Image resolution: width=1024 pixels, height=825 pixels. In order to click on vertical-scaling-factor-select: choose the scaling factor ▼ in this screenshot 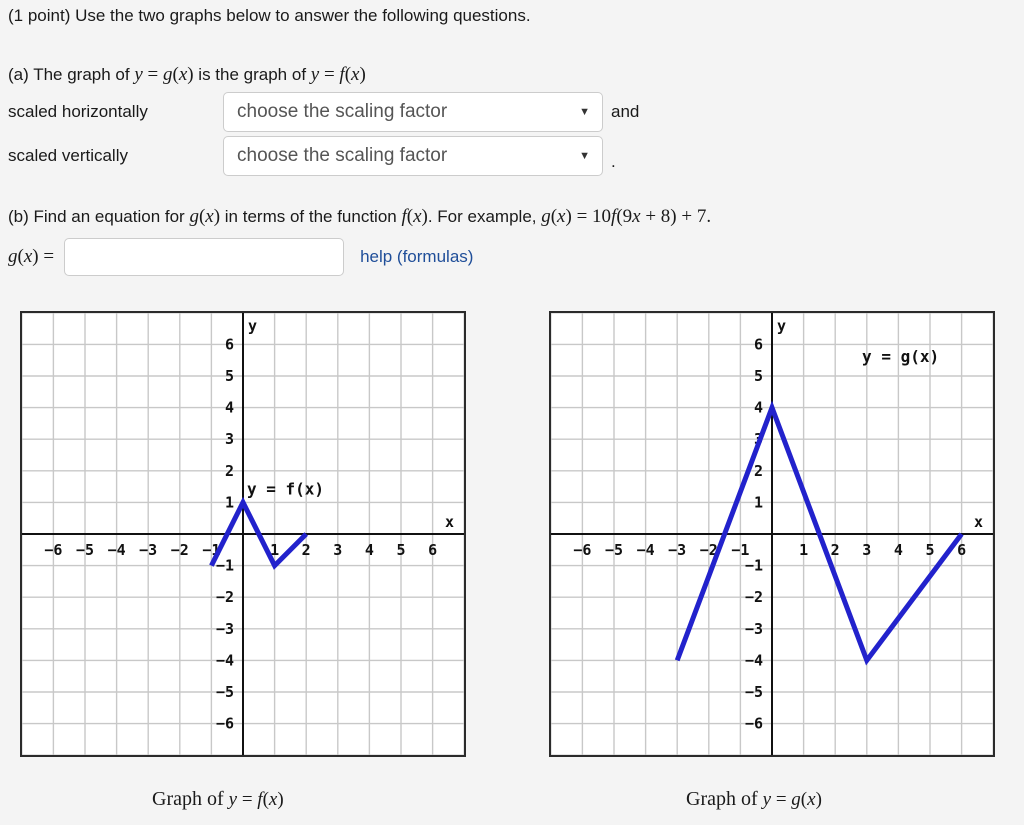, I will do `click(413, 156)`.